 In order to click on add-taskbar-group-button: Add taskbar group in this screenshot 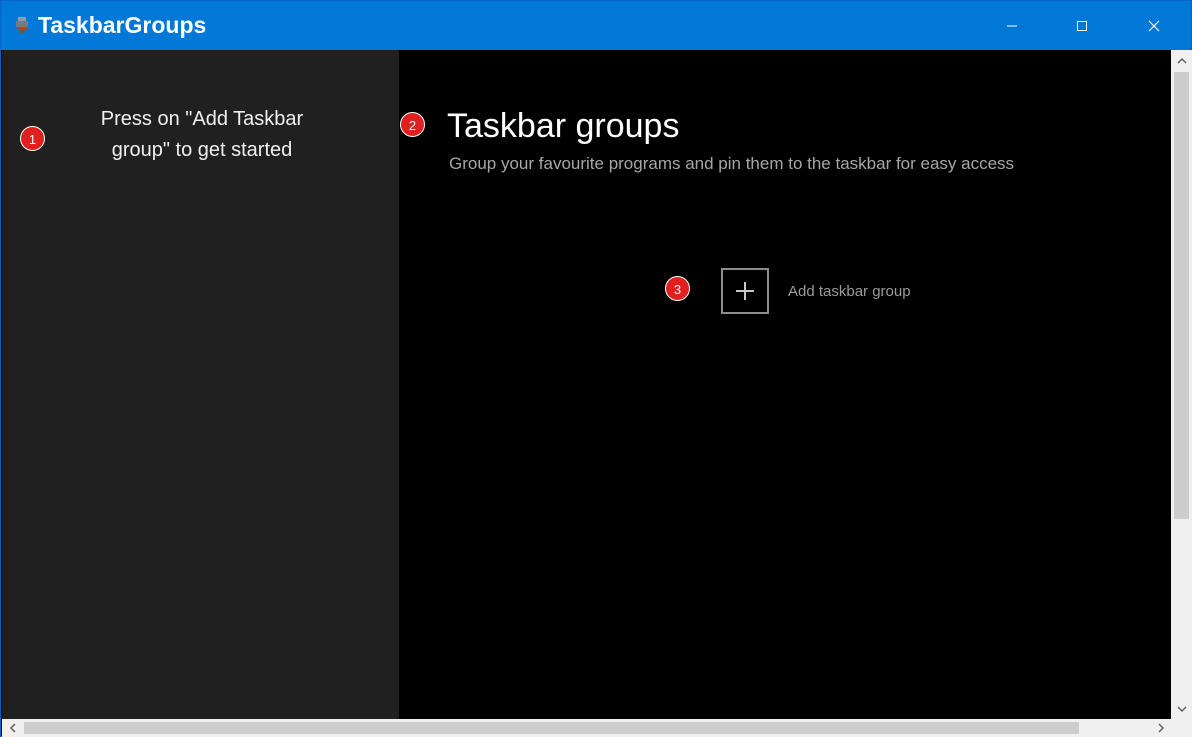, I will do `click(816, 291)`.